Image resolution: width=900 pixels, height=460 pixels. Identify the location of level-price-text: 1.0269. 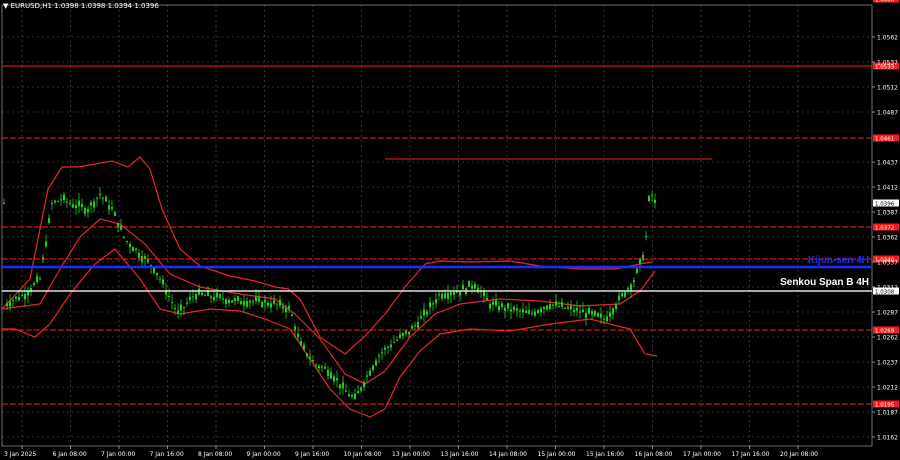
(885, 331).